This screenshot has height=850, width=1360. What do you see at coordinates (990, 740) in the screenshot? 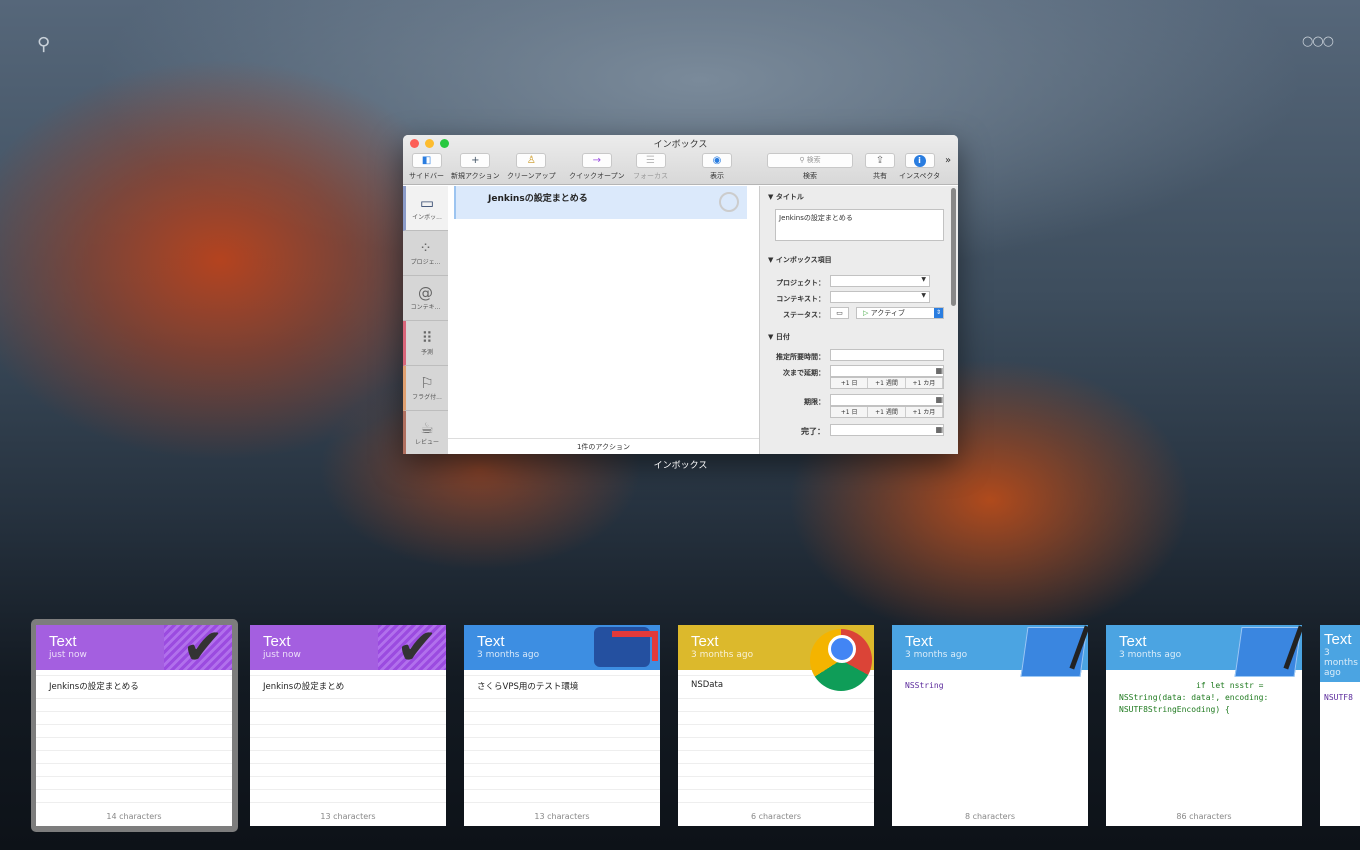
I see `card-content: NSString` at bounding box center [990, 740].